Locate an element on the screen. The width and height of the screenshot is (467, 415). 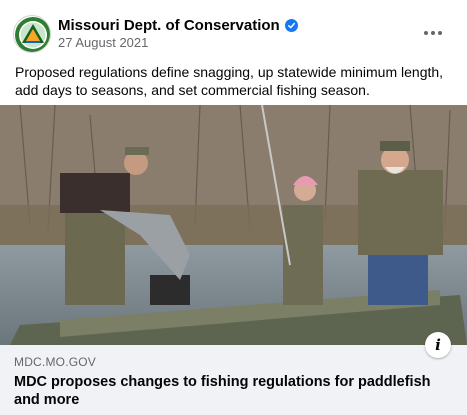
link-domain: MDC.MO.GOV is located at coordinates (55, 362).